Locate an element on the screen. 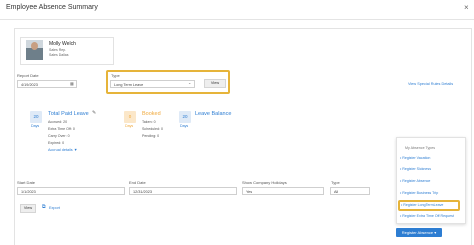 This screenshot has width=474, height=245. range-view-button: View is located at coordinates (28, 208).